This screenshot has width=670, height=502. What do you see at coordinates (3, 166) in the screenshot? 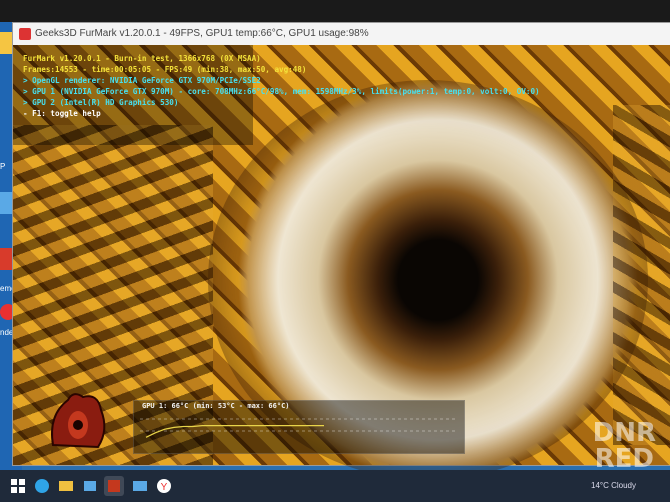
I see `desktop-icon-label: P` at bounding box center [3, 166].